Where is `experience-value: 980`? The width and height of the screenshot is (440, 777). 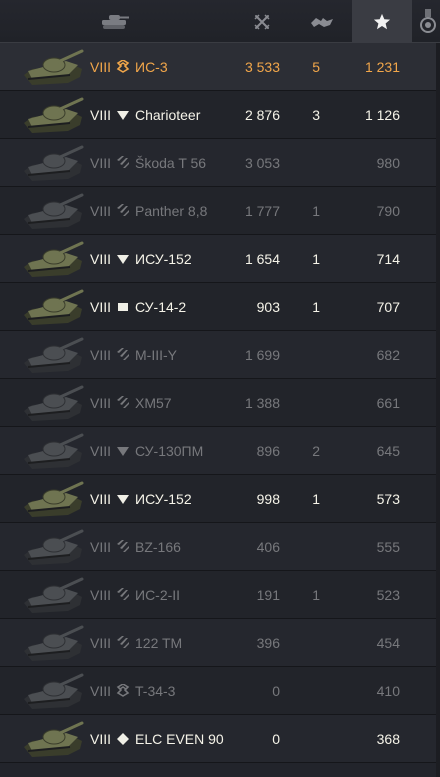 experience-value: 980 is located at coordinates (388, 163).